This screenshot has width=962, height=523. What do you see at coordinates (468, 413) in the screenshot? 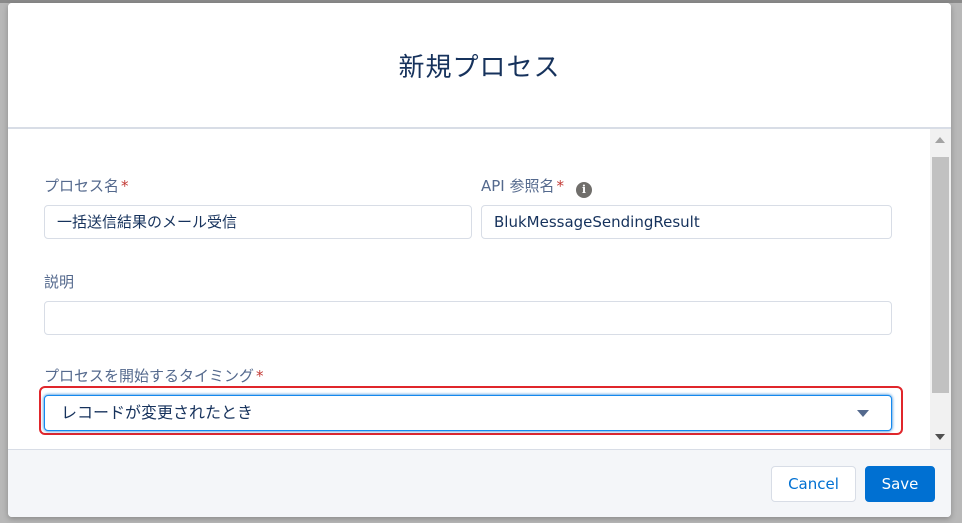
I see `trigger-timing-select: レコードが変更されたとき` at bounding box center [468, 413].